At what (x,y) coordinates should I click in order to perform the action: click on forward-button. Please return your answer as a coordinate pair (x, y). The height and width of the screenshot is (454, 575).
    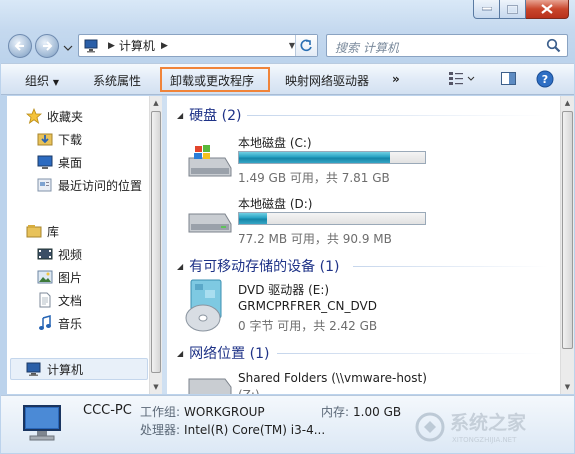
    Looking at the image, I should click on (47, 46).